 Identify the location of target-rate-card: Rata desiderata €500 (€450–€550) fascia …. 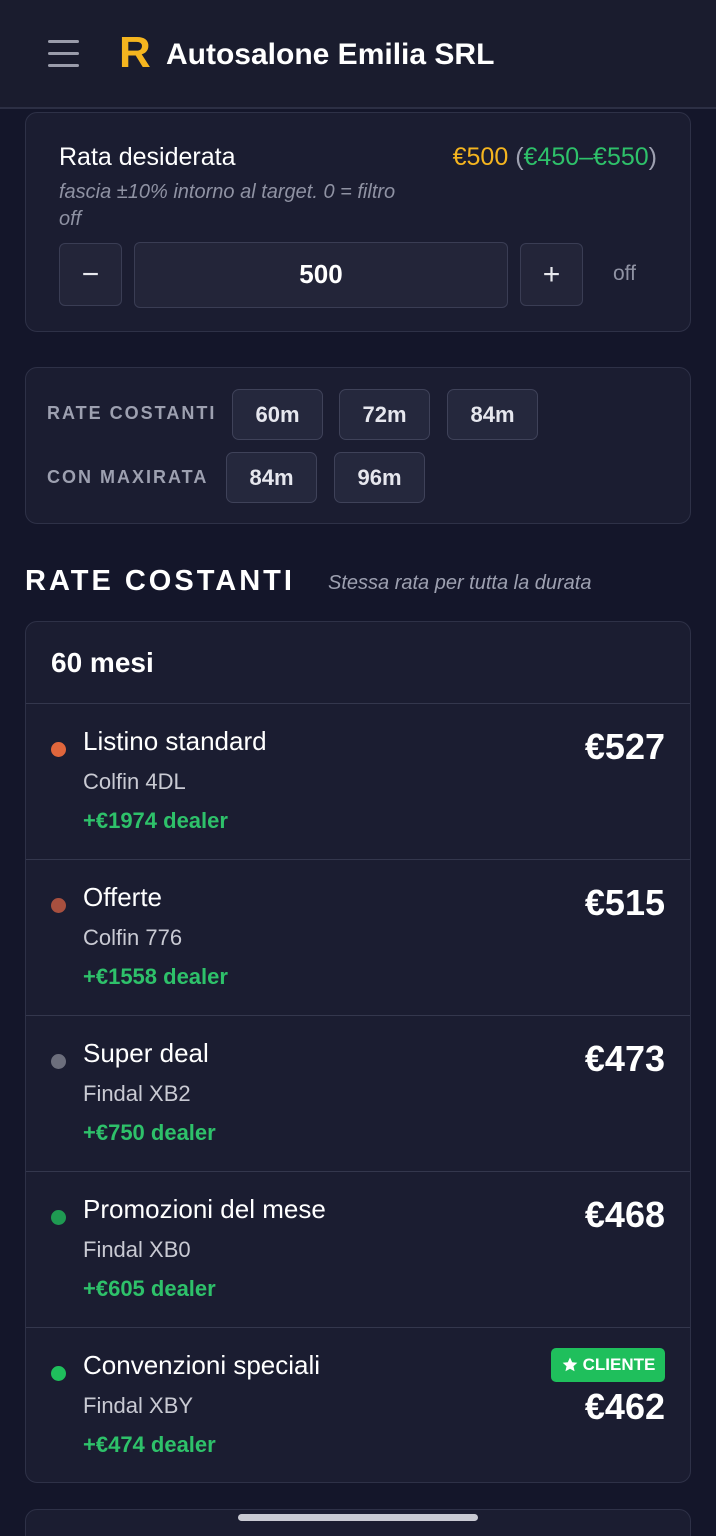
(358, 222).